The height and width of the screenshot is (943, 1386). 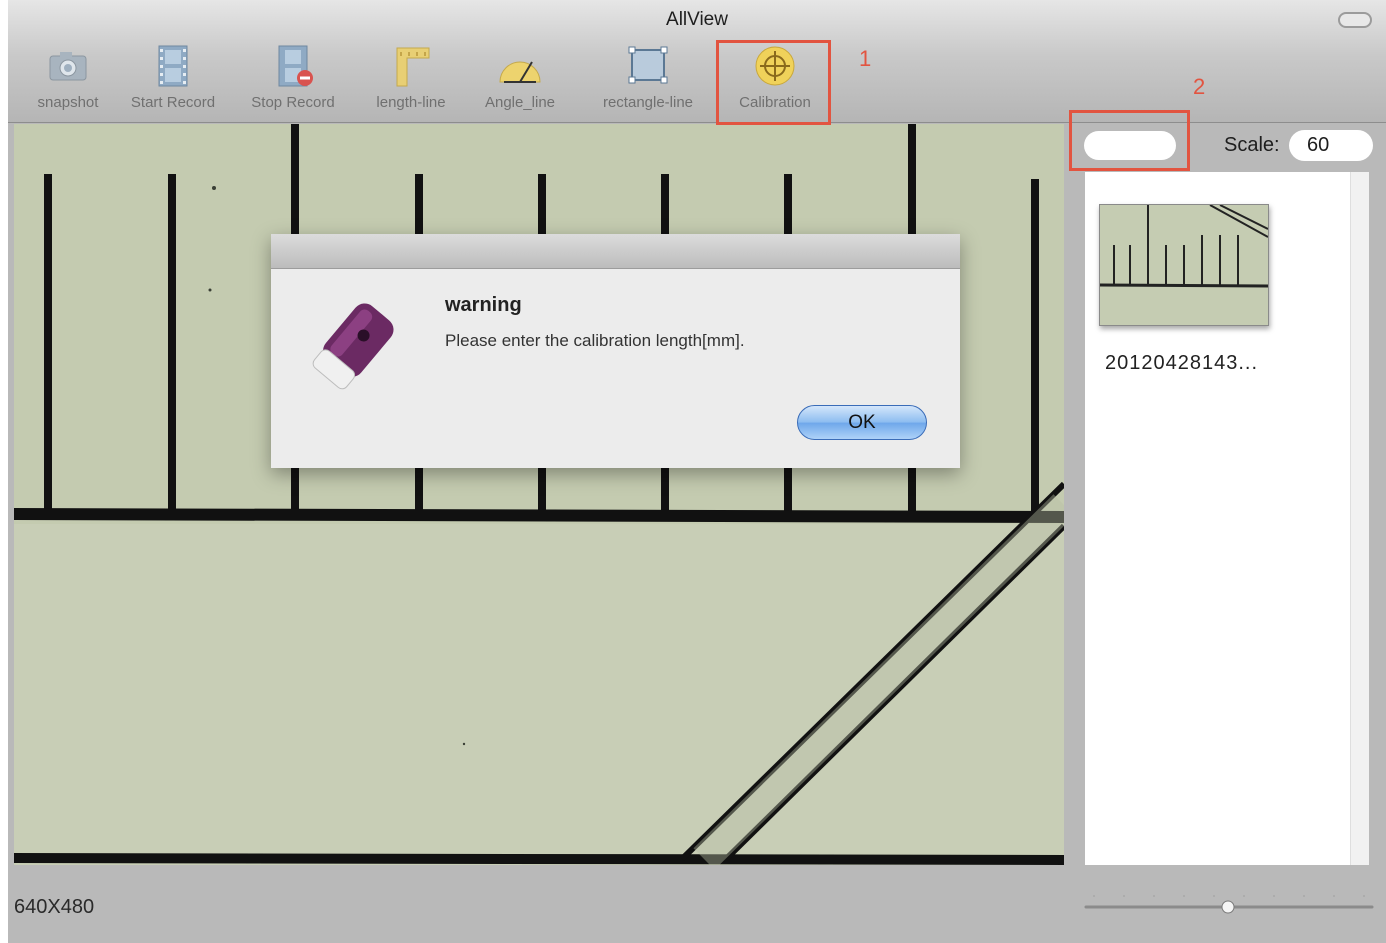 What do you see at coordinates (173, 66) in the screenshot?
I see `film-icon` at bounding box center [173, 66].